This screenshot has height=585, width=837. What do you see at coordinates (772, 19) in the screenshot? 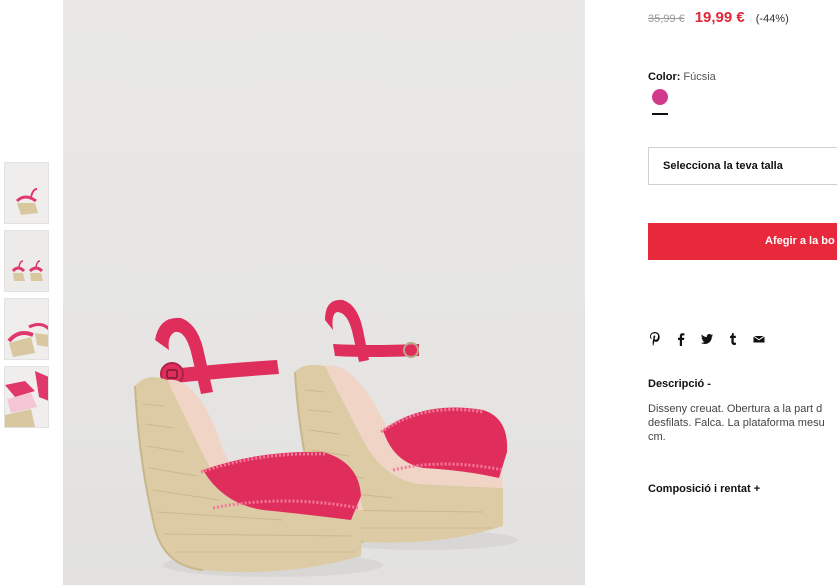
I see `discount-badge: (-44%)` at bounding box center [772, 19].